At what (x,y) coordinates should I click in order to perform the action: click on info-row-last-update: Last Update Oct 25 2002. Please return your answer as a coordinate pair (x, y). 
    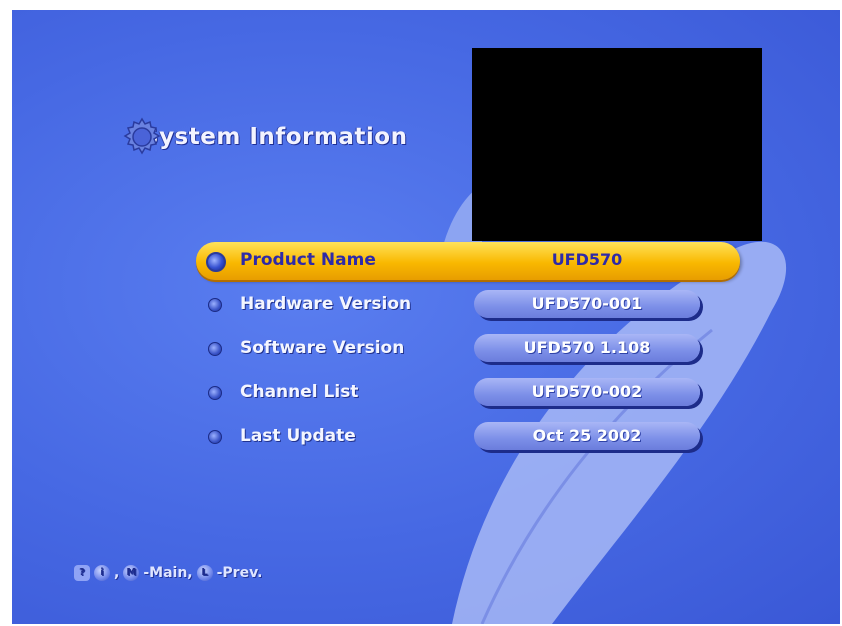
    Looking at the image, I should click on (468, 437).